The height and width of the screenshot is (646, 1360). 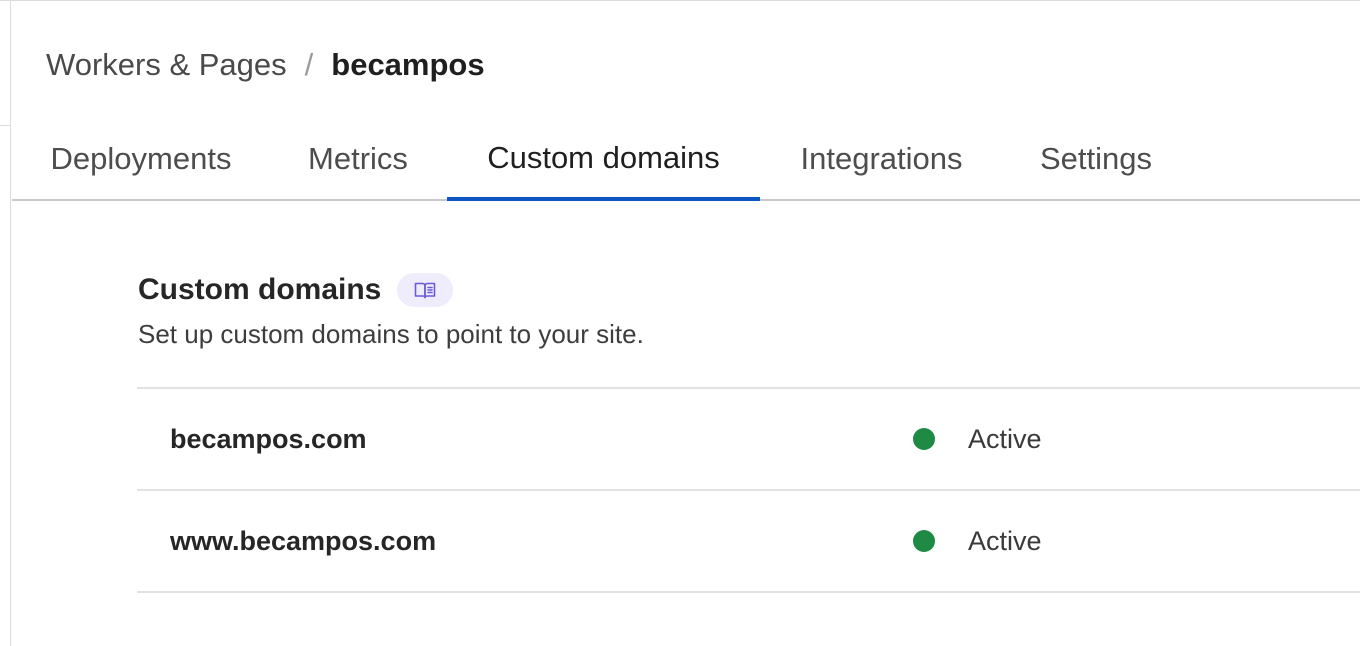 I want to click on book-icon, so click(x=425, y=290).